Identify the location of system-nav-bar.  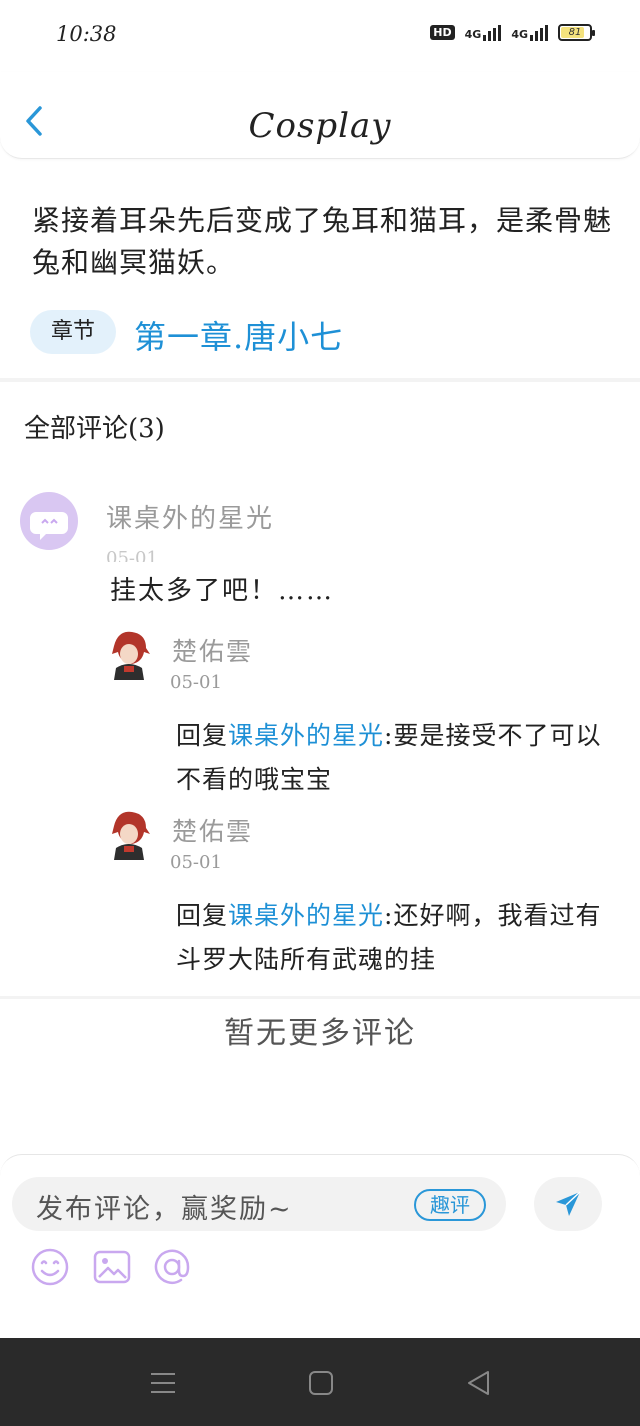
(320, 1382).